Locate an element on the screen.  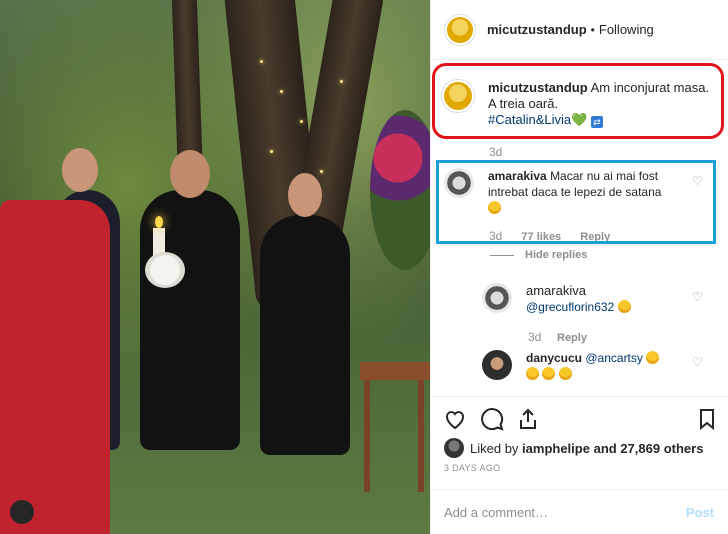
caption-time: 3d is located at coordinates (496, 152).